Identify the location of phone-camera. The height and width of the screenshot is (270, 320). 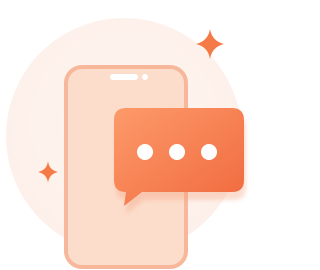
(145, 77).